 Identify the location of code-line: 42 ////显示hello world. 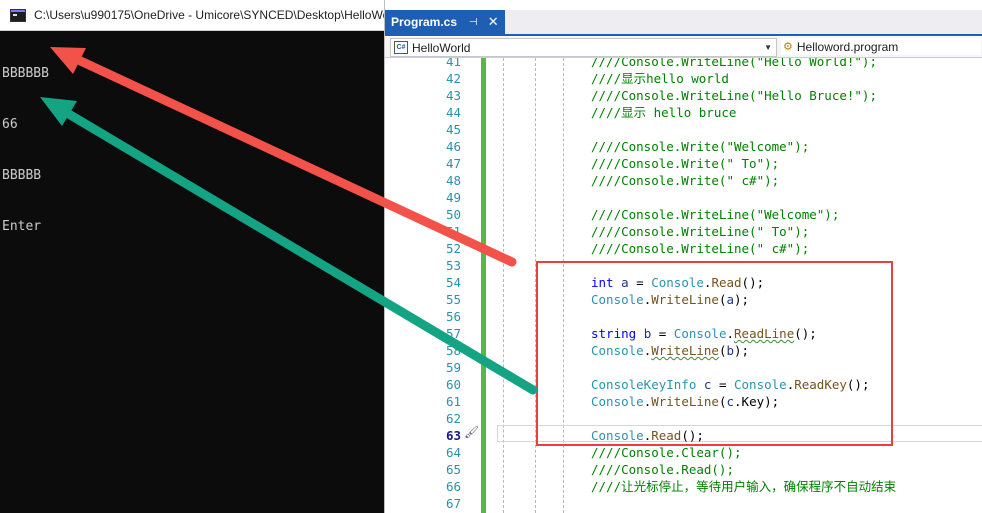
(683, 78).